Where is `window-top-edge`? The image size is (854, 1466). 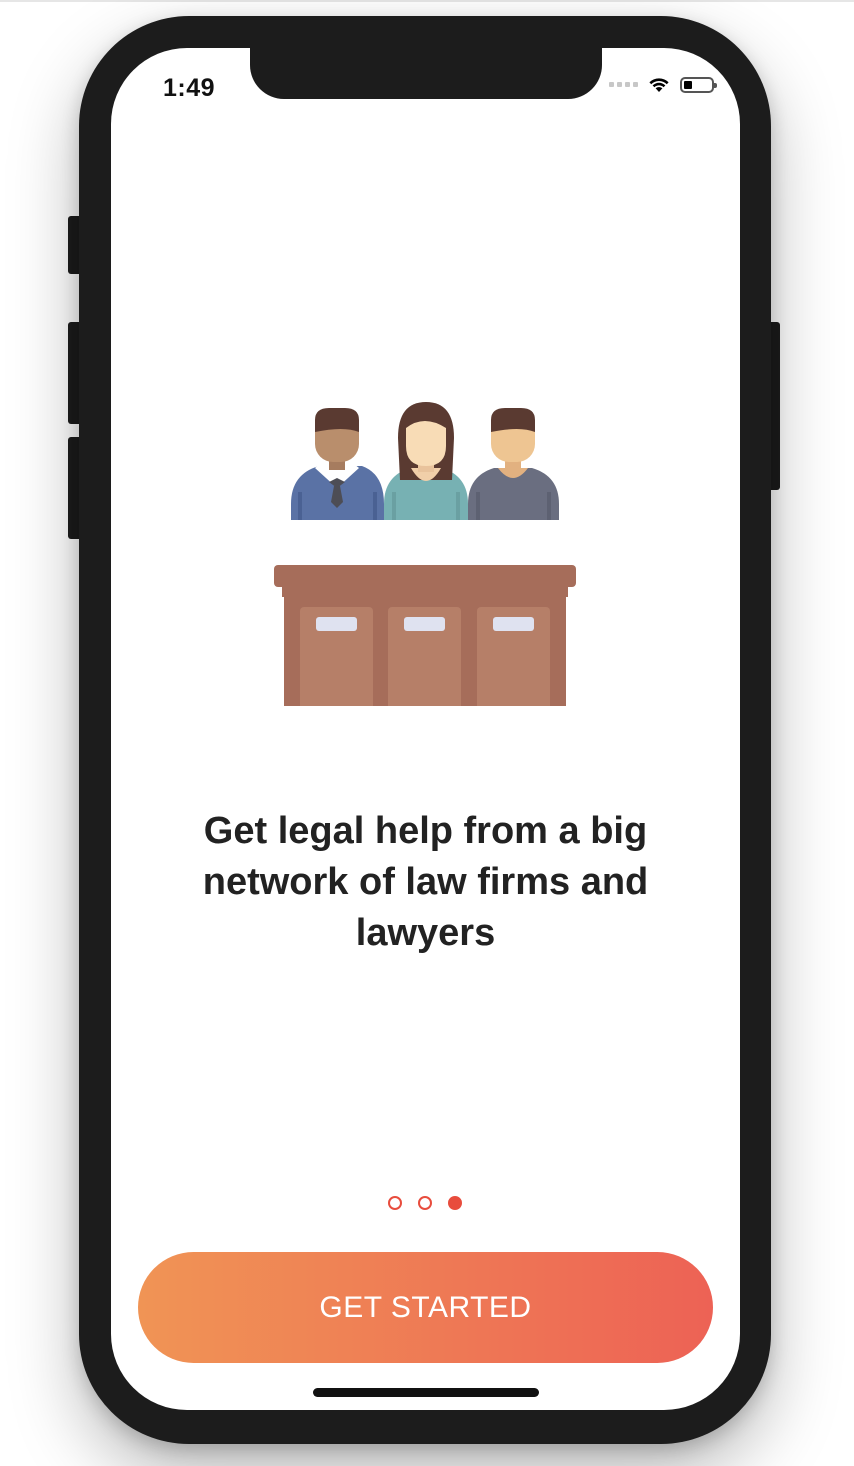 window-top-edge is located at coordinates (427, 1).